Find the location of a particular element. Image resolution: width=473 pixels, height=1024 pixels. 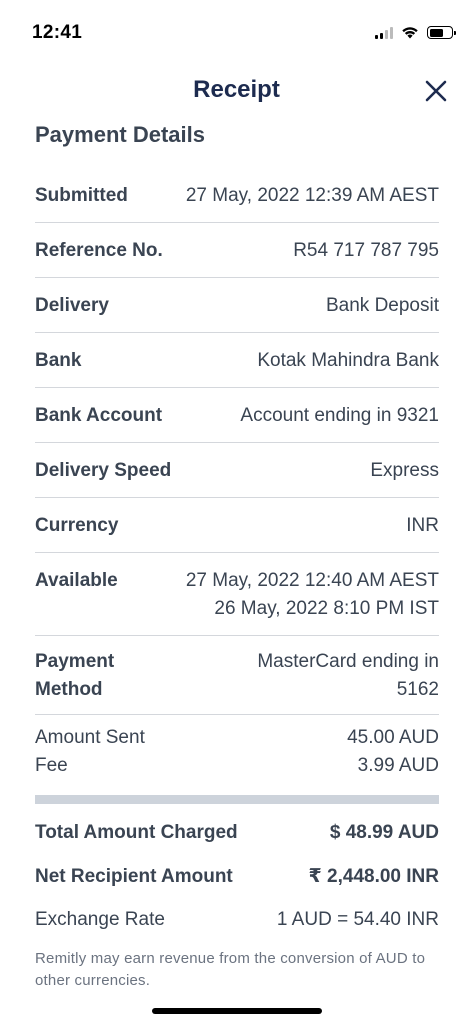

home-indicator is located at coordinates (237, 1011).